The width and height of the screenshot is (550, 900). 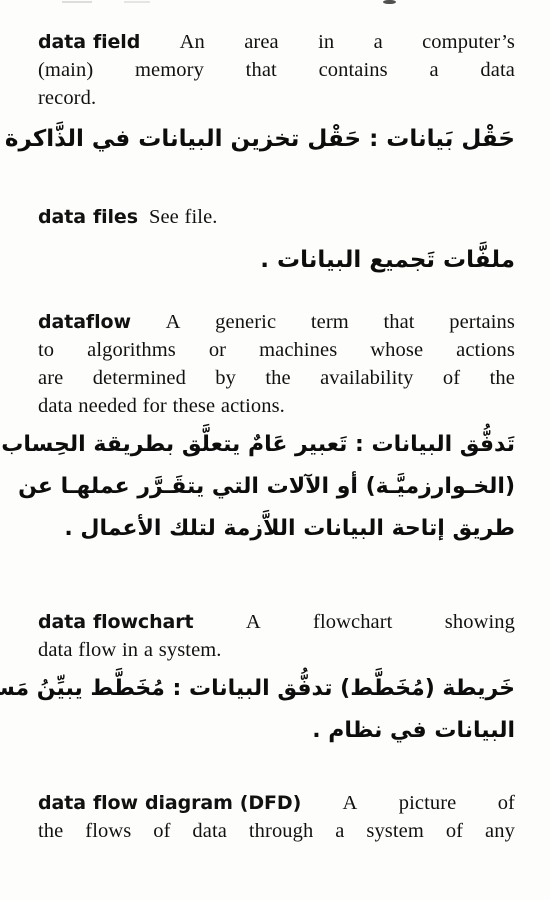 I want to click on definition-line: data files See file., so click(x=276, y=217).